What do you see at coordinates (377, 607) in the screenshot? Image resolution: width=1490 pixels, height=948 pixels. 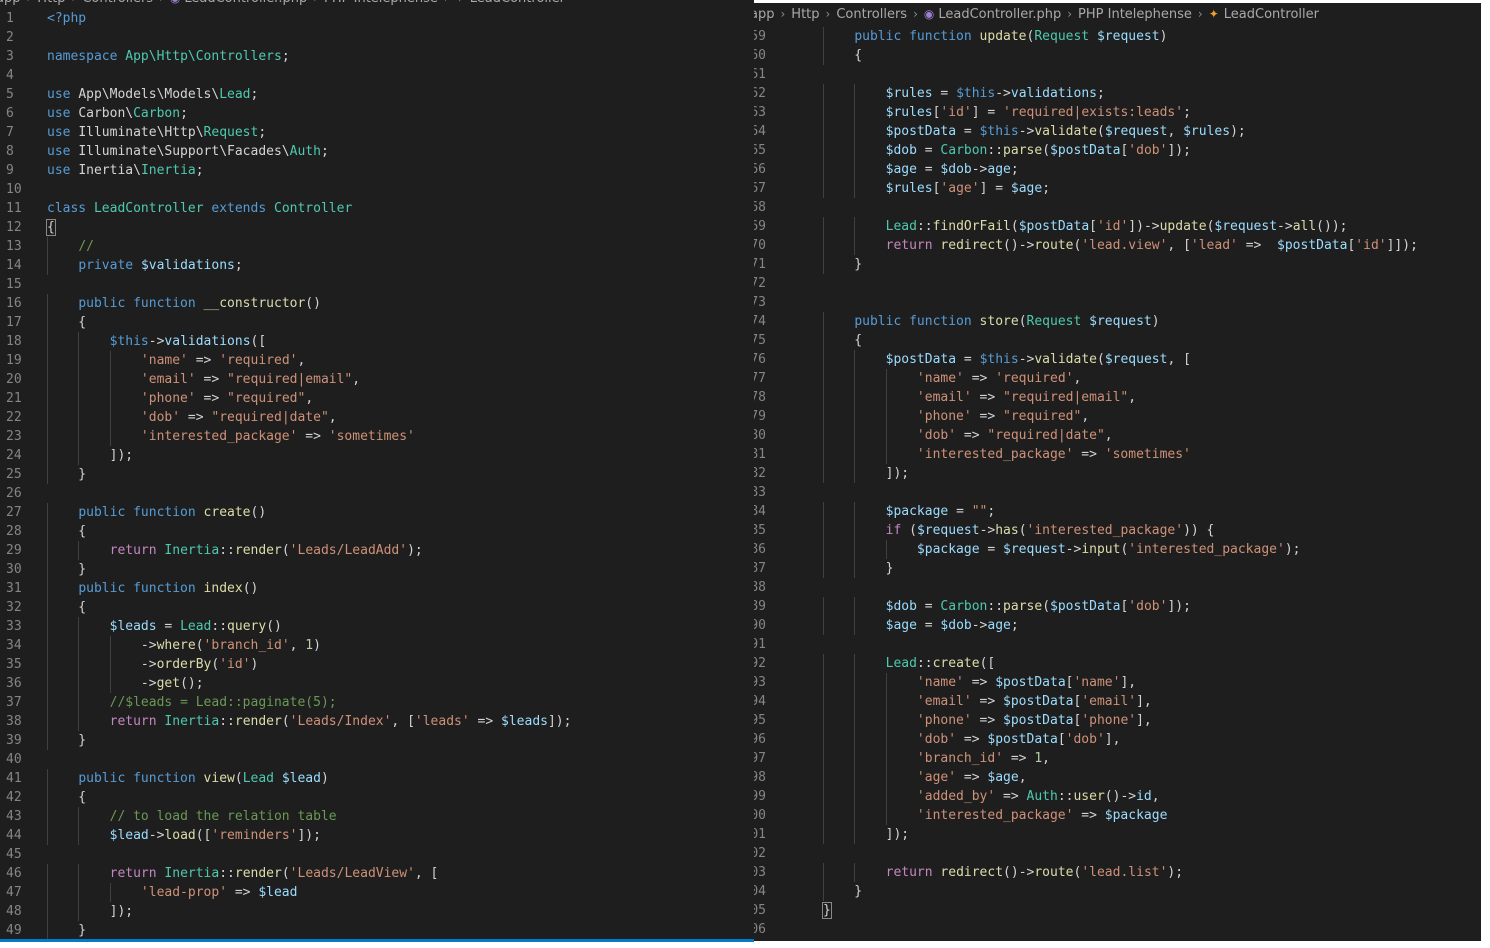 I see `code-line: 32 {` at bounding box center [377, 607].